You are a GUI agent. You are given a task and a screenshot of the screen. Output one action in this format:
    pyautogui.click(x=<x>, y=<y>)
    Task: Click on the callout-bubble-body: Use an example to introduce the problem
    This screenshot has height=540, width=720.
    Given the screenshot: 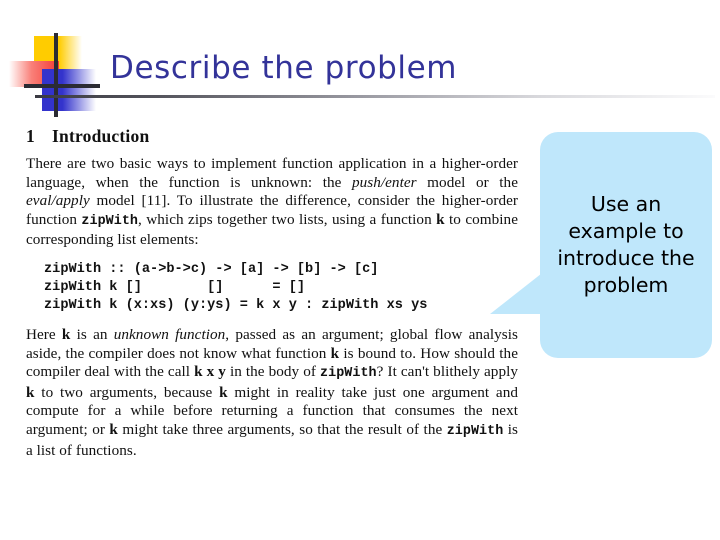 What is the action you would take?
    pyautogui.click(x=626, y=245)
    